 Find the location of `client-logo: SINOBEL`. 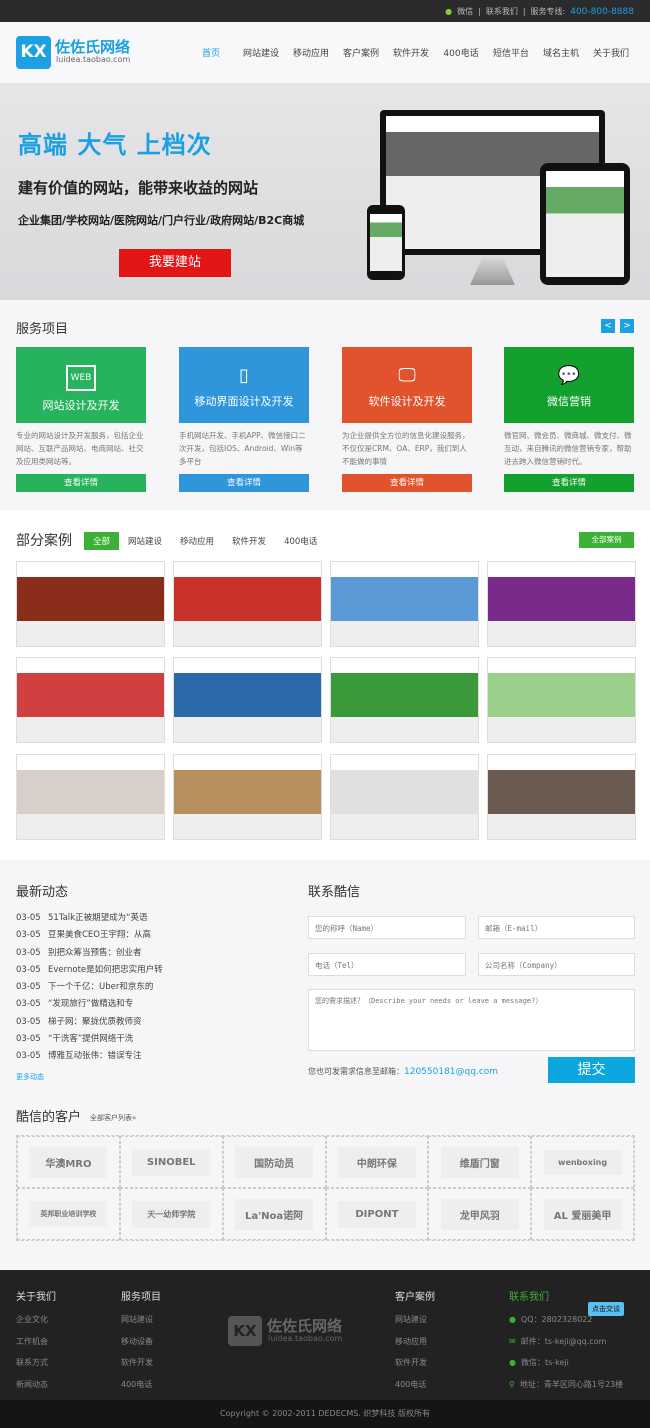

client-logo: SINOBEL is located at coordinates (171, 1162).